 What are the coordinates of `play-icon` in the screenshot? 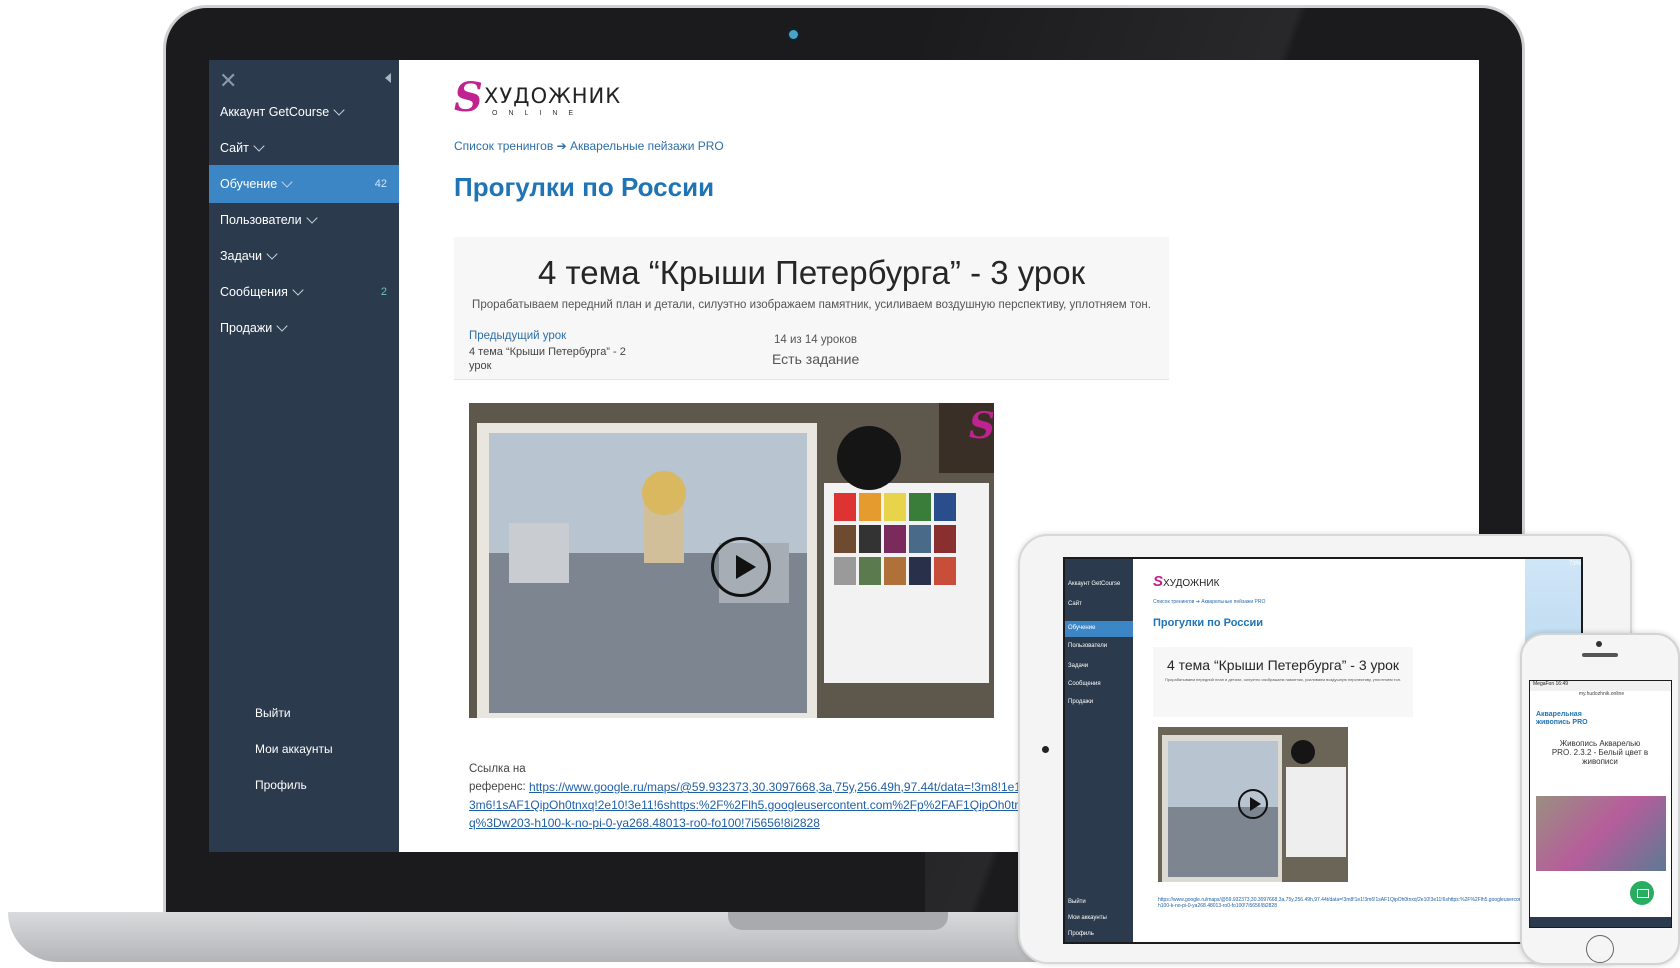 It's located at (741, 567).